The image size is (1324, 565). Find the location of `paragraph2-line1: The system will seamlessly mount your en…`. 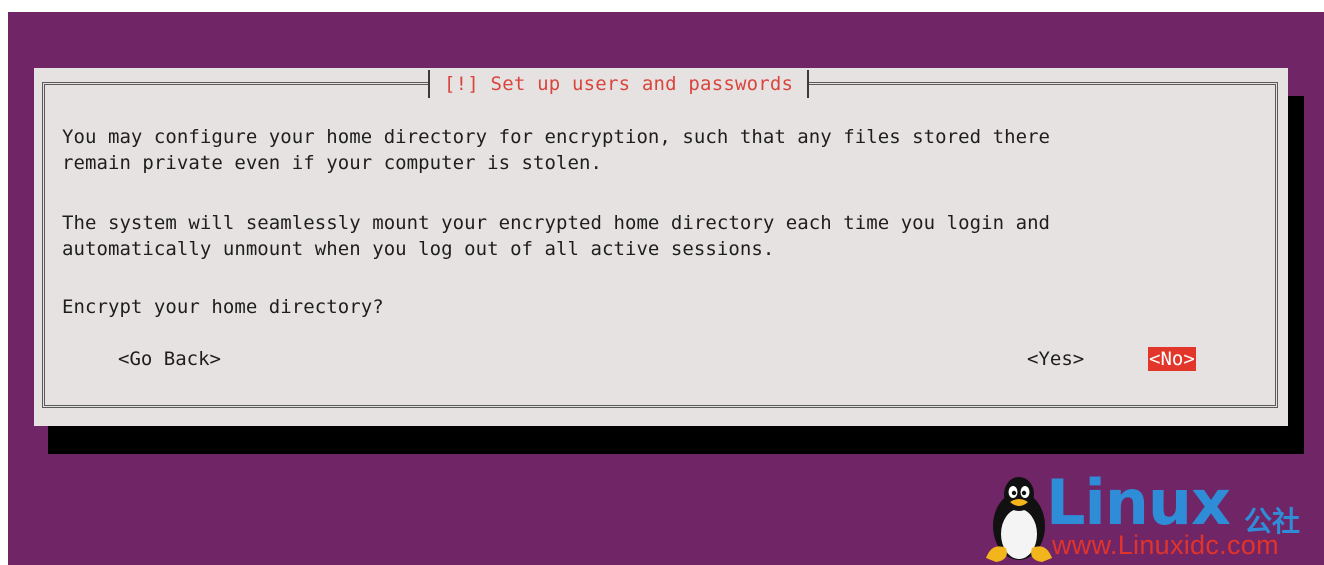

paragraph2-line1: The system will seamlessly mount your en… is located at coordinates (556, 223).